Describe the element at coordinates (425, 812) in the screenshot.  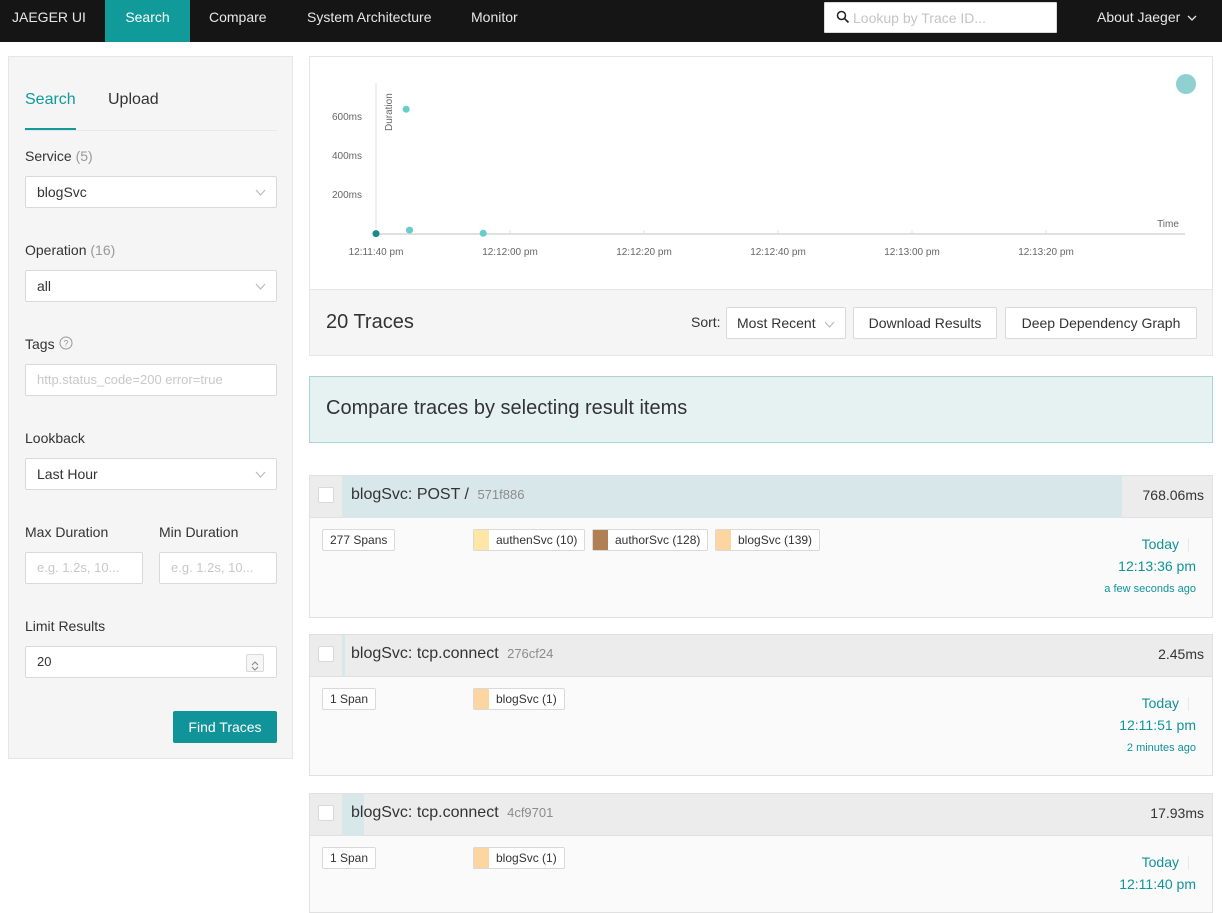
I see `trace-name: blogSvc: tcp.connect` at that location.